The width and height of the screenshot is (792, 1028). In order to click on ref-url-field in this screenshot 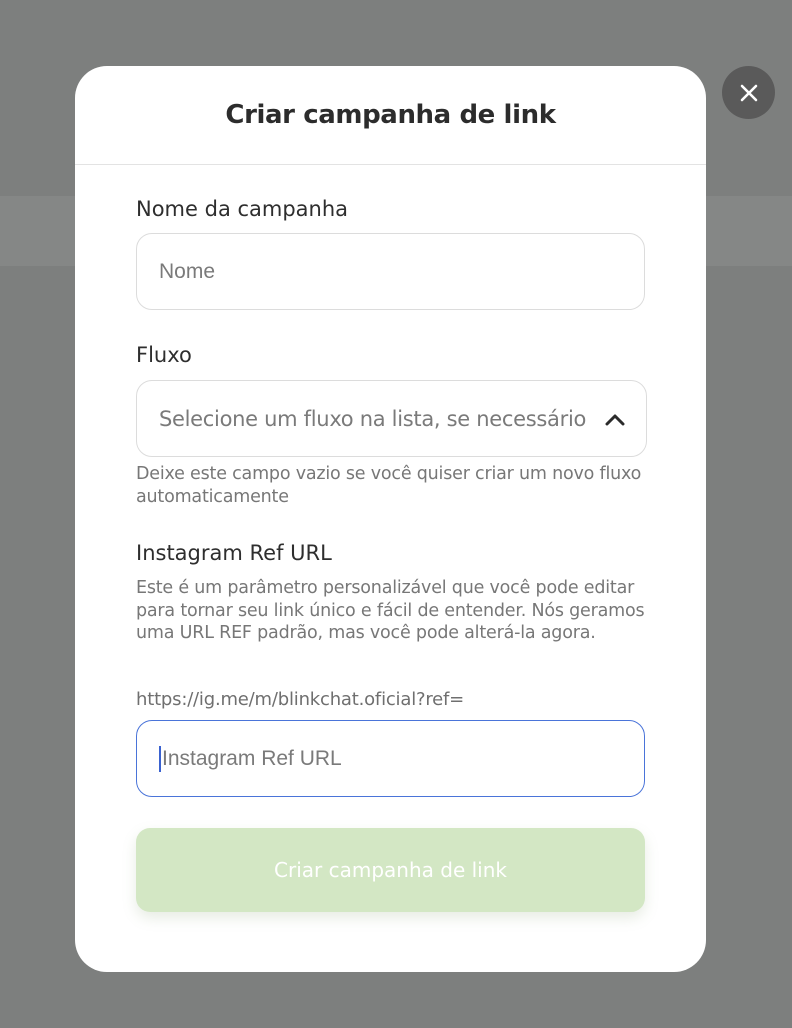, I will do `click(390, 758)`.